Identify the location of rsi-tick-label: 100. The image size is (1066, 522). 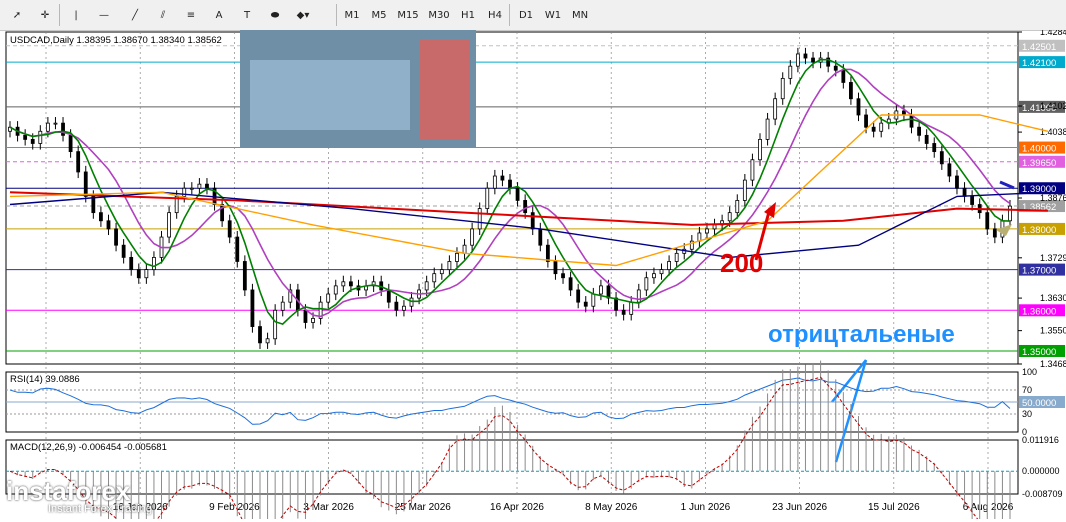
(1029, 372).